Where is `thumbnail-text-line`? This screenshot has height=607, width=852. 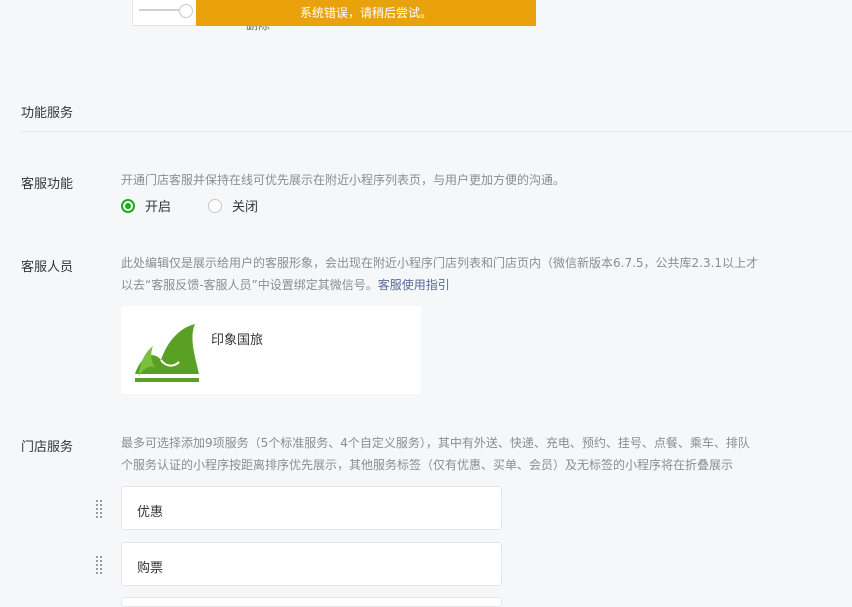
thumbnail-text-line is located at coordinates (159, 10).